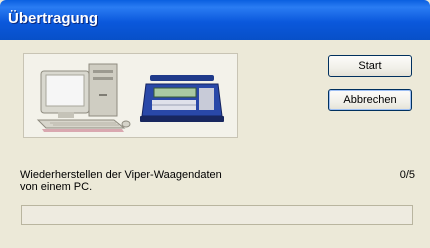 The height and width of the screenshot is (248, 430). What do you see at coordinates (121, 175) in the screenshot?
I see `status-line-1: Wiederherstellen der Viper-Waagendaten` at bounding box center [121, 175].